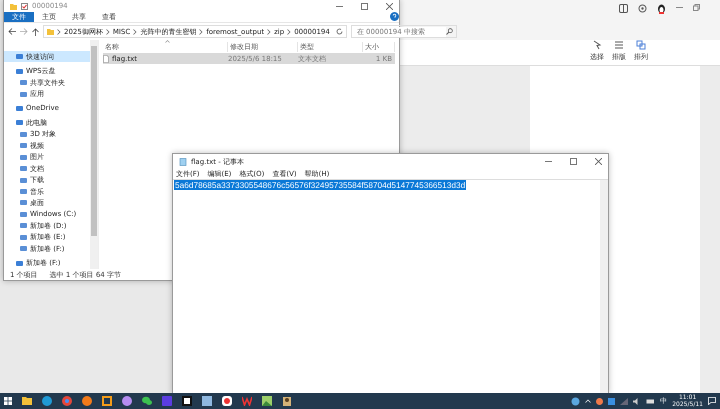 The image size is (720, 409). I want to click on w-logo-icon, so click(247, 401).